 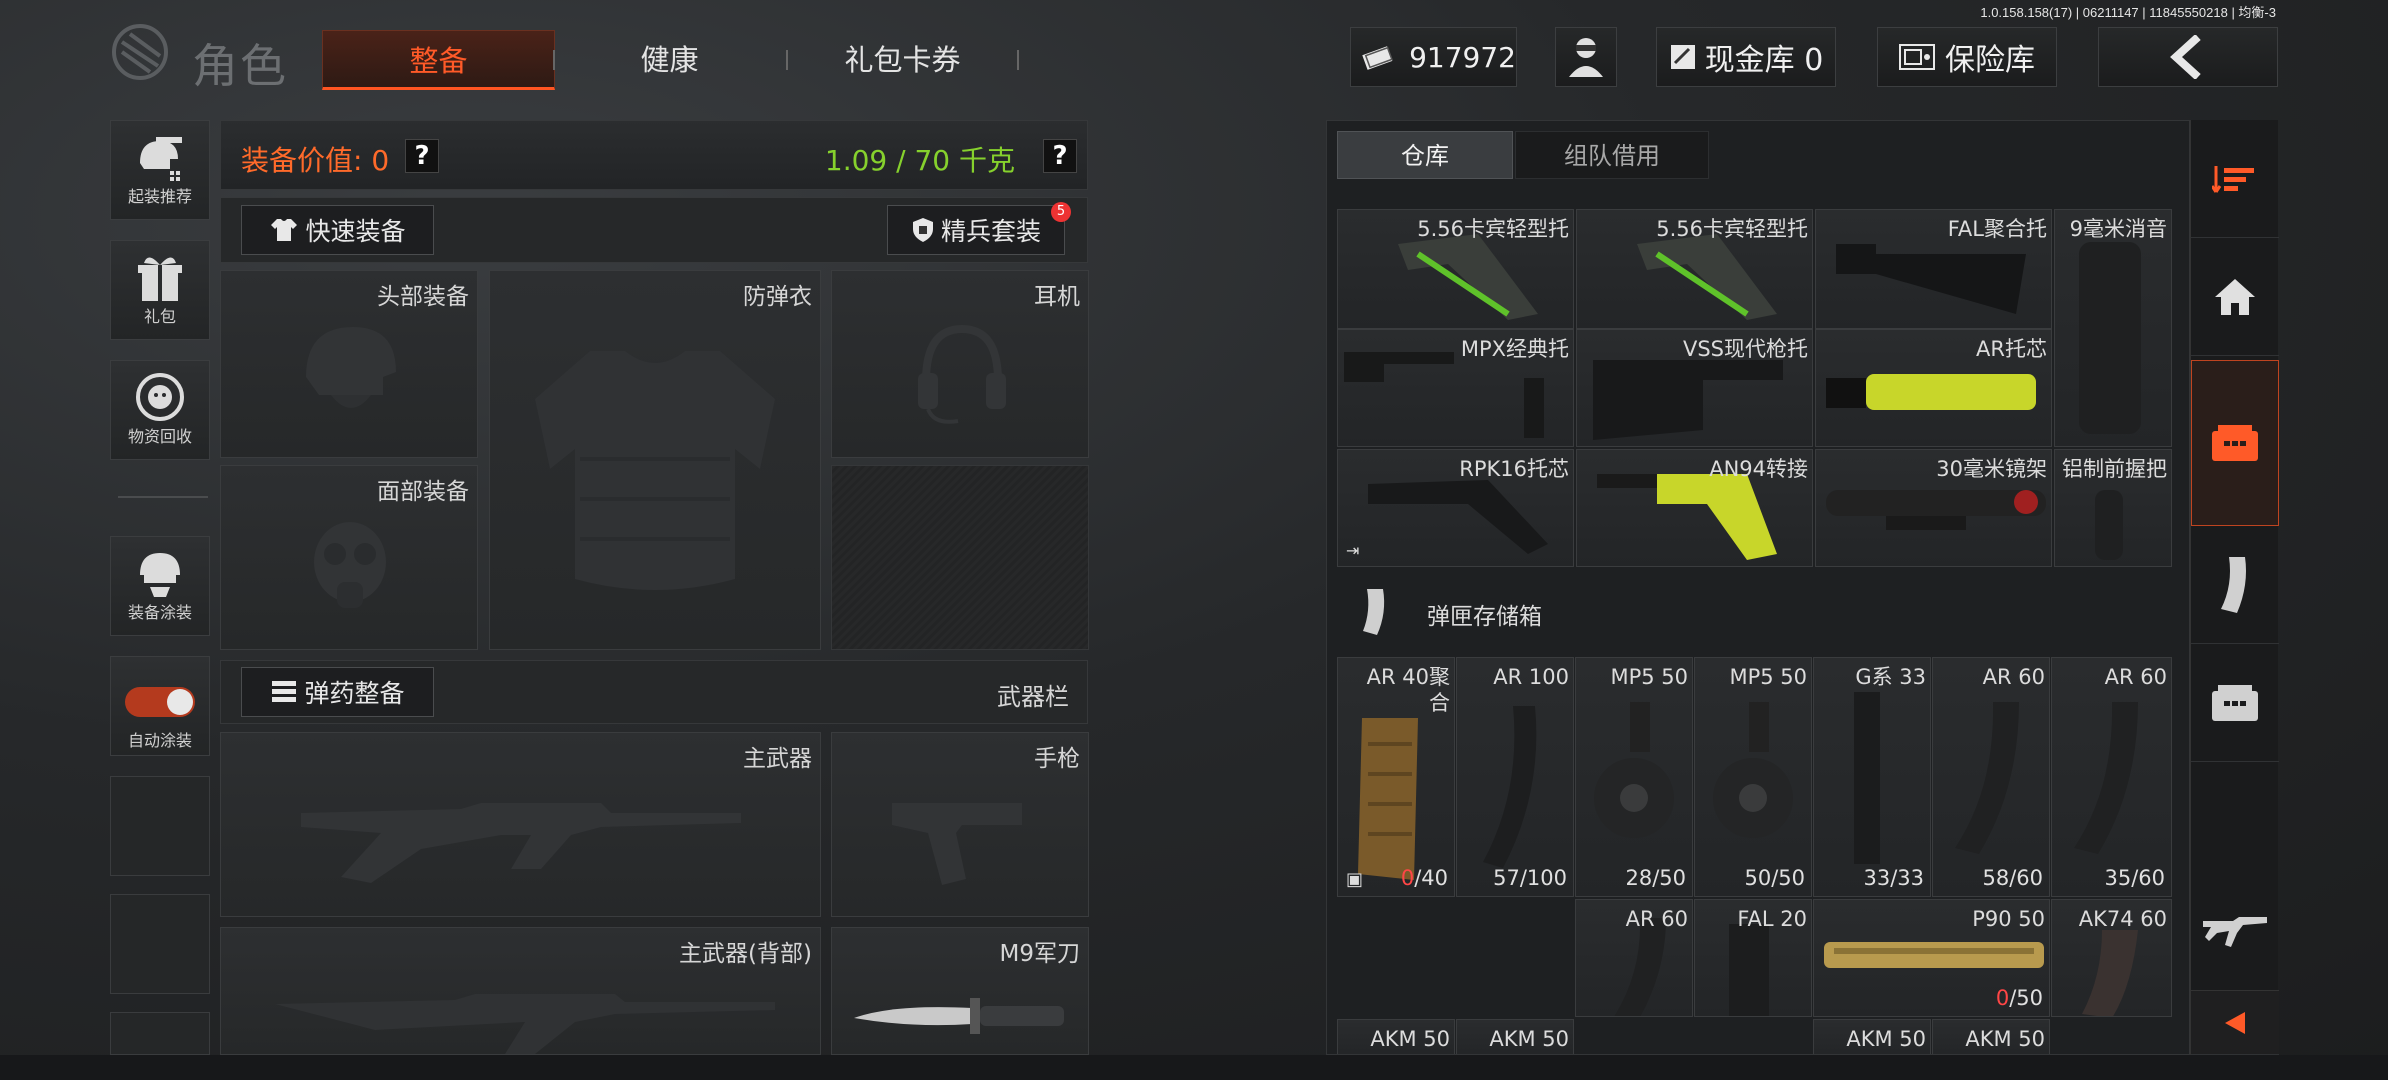 I want to click on weapon-bar-label: 武器栏, so click(x=1033, y=697).